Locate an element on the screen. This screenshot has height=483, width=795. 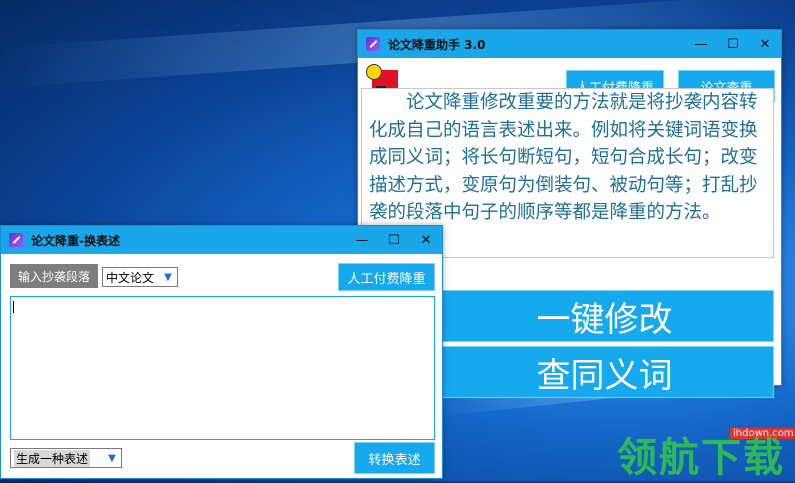
rephrase-window-title: 论文降重-换表述 is located at coordinates (75, 240).